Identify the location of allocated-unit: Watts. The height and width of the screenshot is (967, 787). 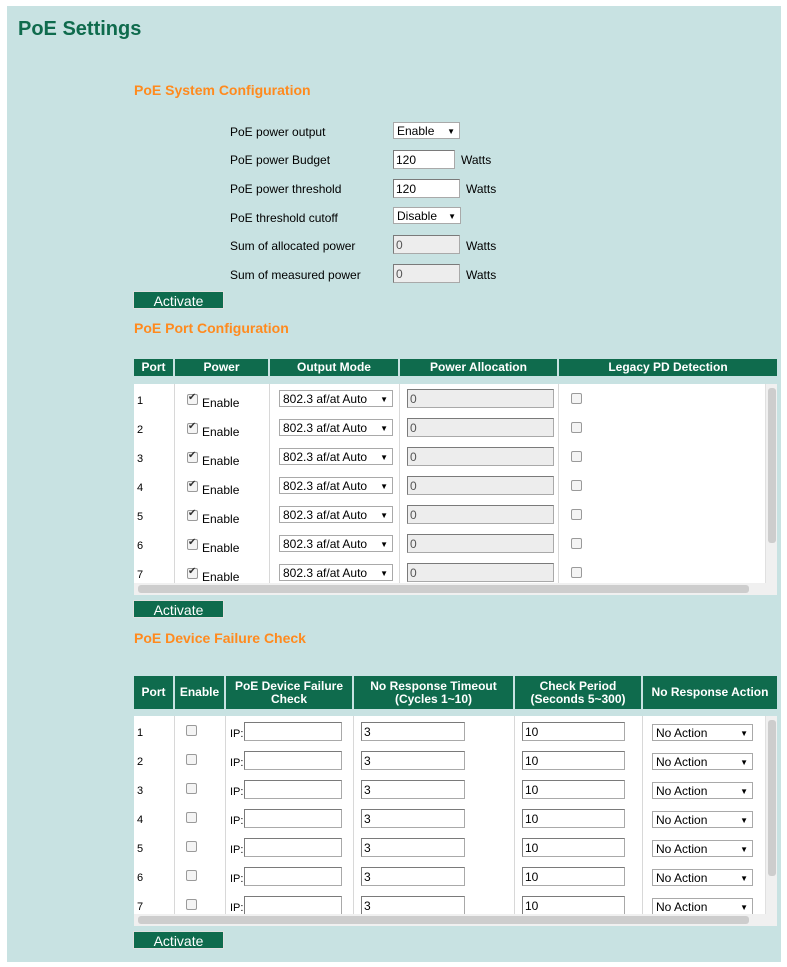
(481, 246).